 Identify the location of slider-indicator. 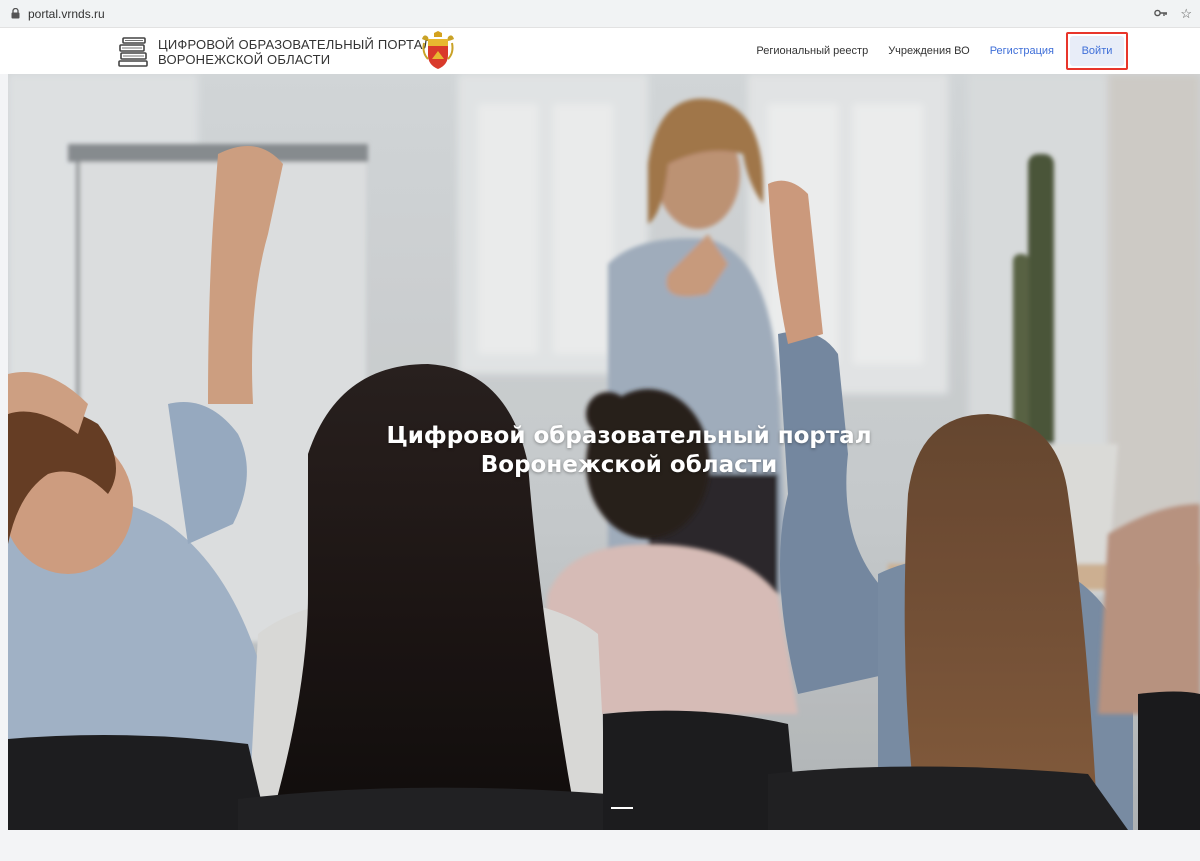
(622, 808).